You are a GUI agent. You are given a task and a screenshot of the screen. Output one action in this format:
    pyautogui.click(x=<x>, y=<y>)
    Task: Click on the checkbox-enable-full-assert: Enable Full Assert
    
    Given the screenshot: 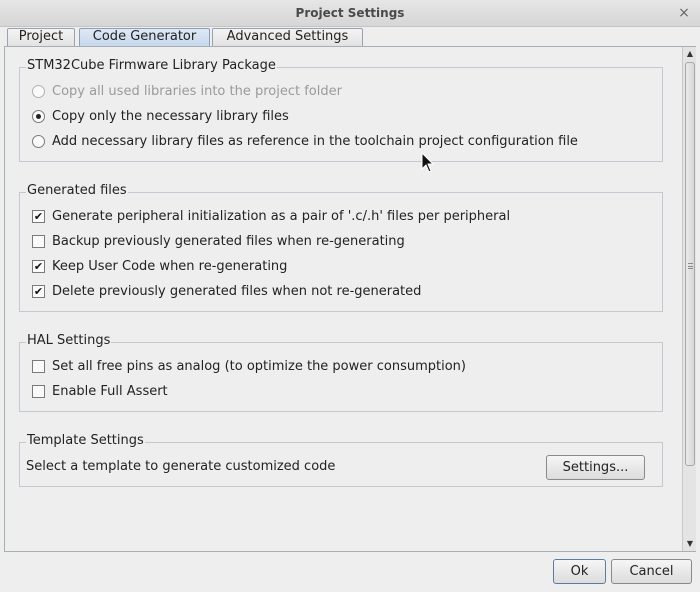 What is the action you would take?
    pyautogui.click(x=100, y=391)
    